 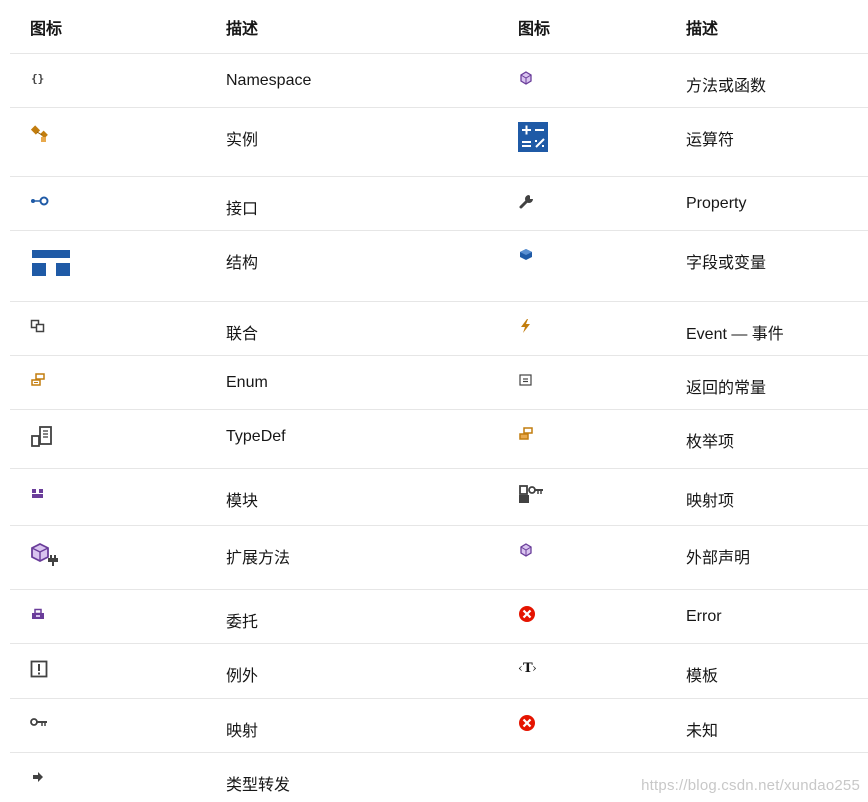 What do you see at coordinates (750, 785) in the screenshot?
I see `watermark: https://blog.csdn.net/xundao255` at bounding box center [750, 785].